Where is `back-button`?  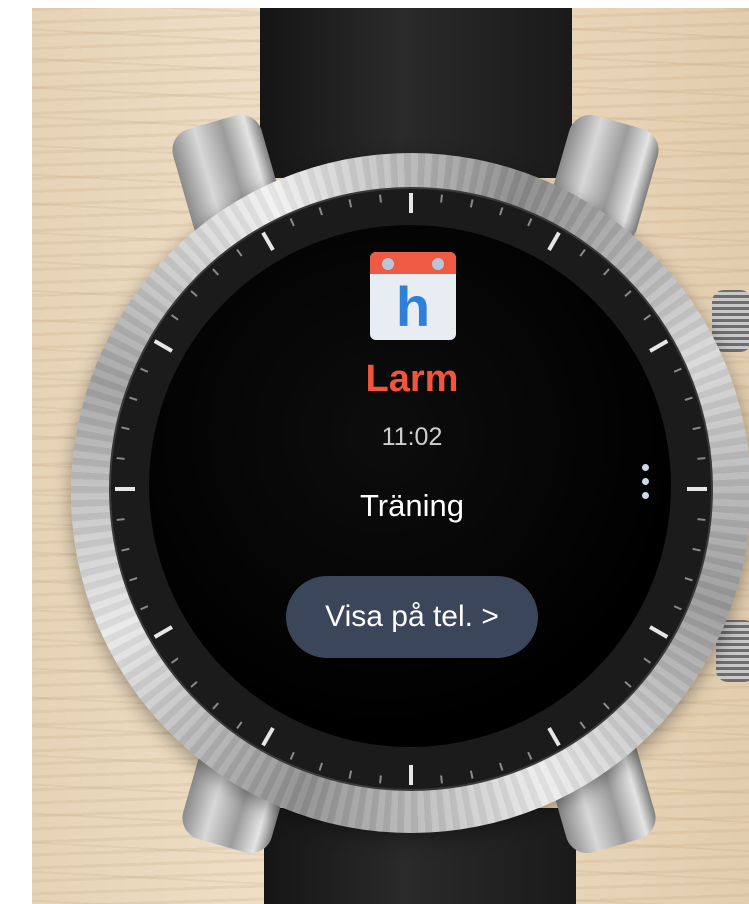 back-button is located at coordinates (730, 321).